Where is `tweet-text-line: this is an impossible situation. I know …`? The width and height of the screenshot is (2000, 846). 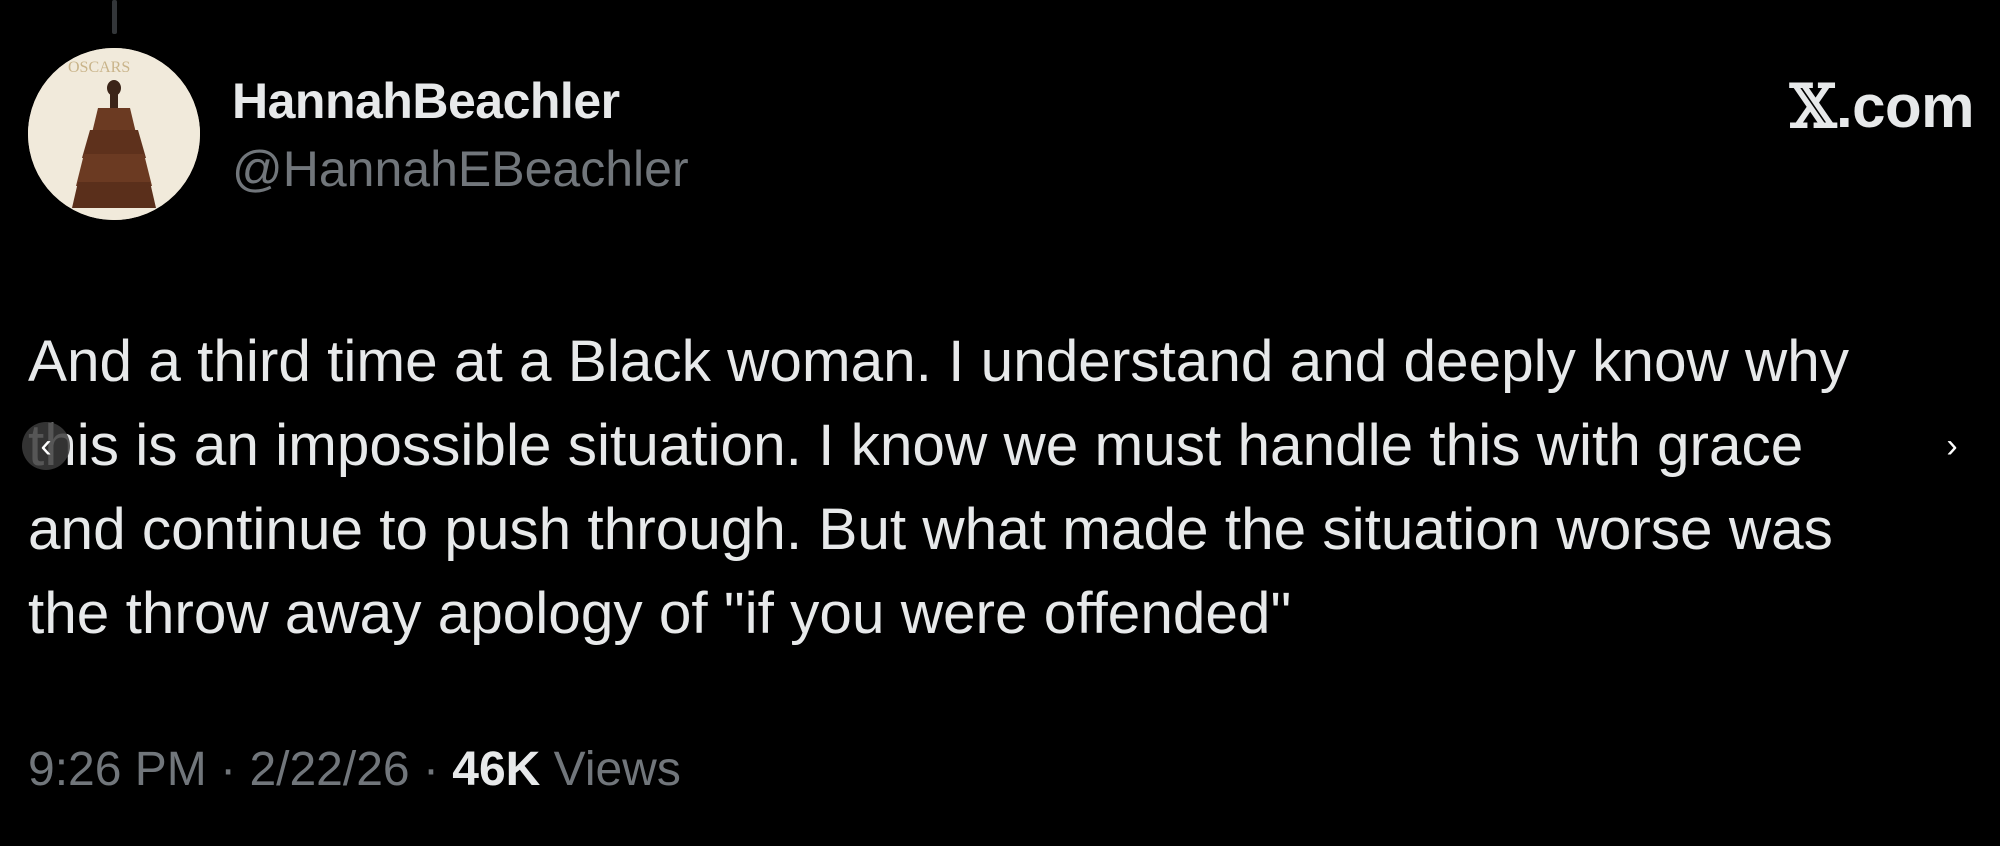
tweet-text-line: this is an impossible situation. I know … is located at coordinates (916, 445).